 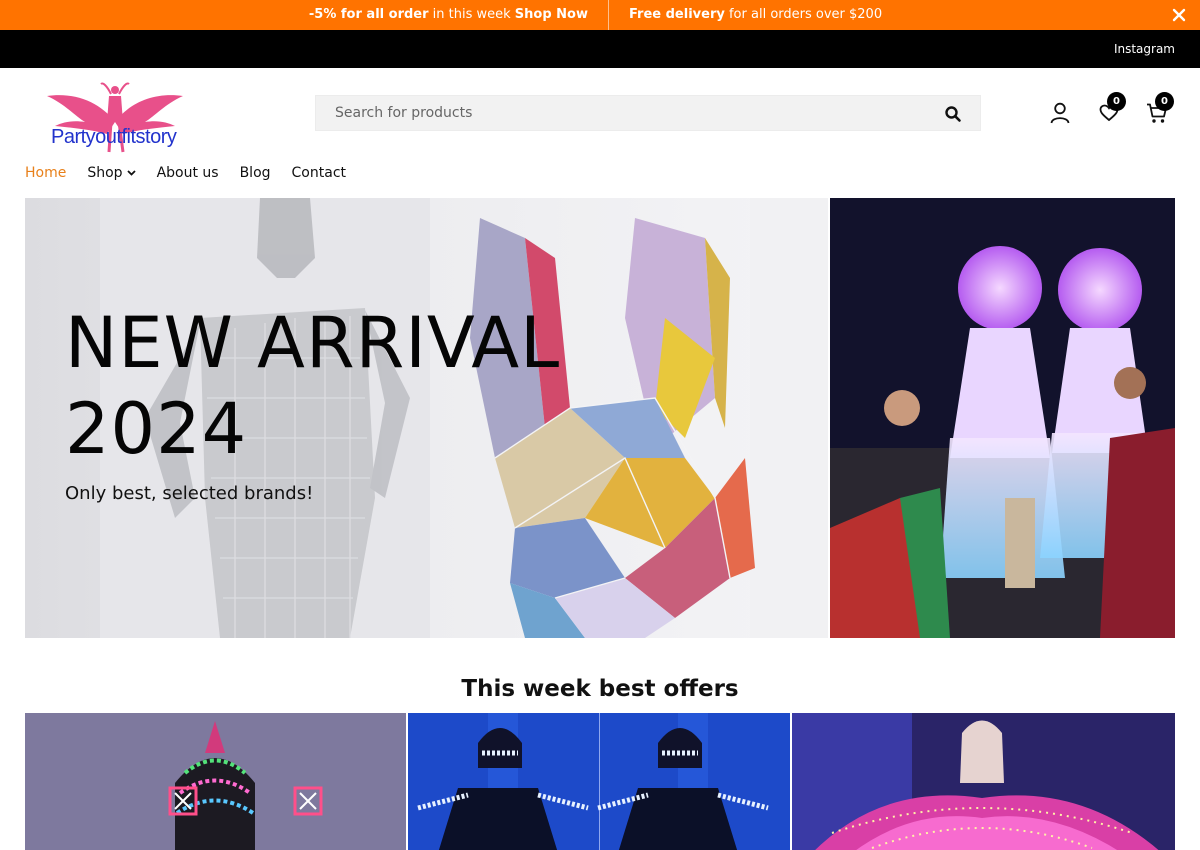 What do you see at coordinates (1116, 101) in the screenshot?
I see `wishlist-count-badge: 0` at bounding box center [1116, 101].